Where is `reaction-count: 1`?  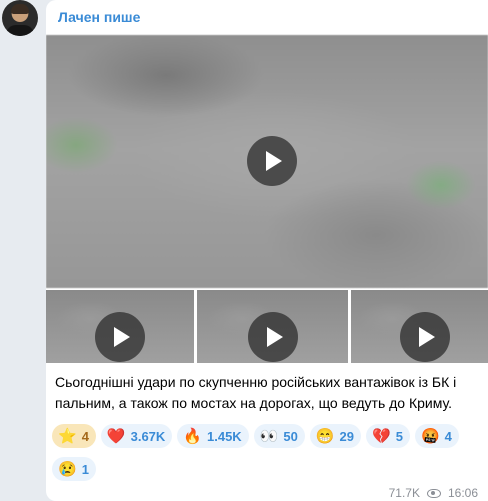
reaction-count: 1 is located at coordinates (85, 469).